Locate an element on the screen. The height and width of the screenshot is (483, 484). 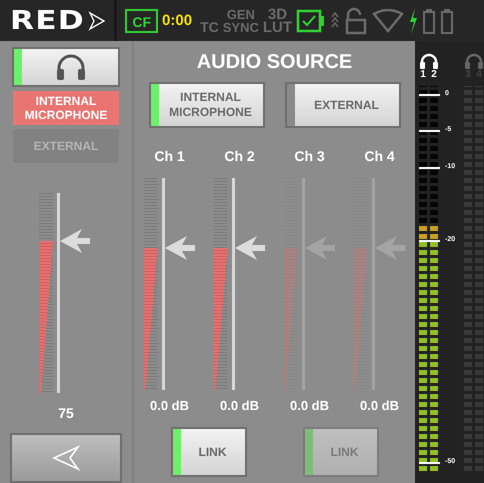
channel-label: Ch 2 is located at coordinates (239, 156).